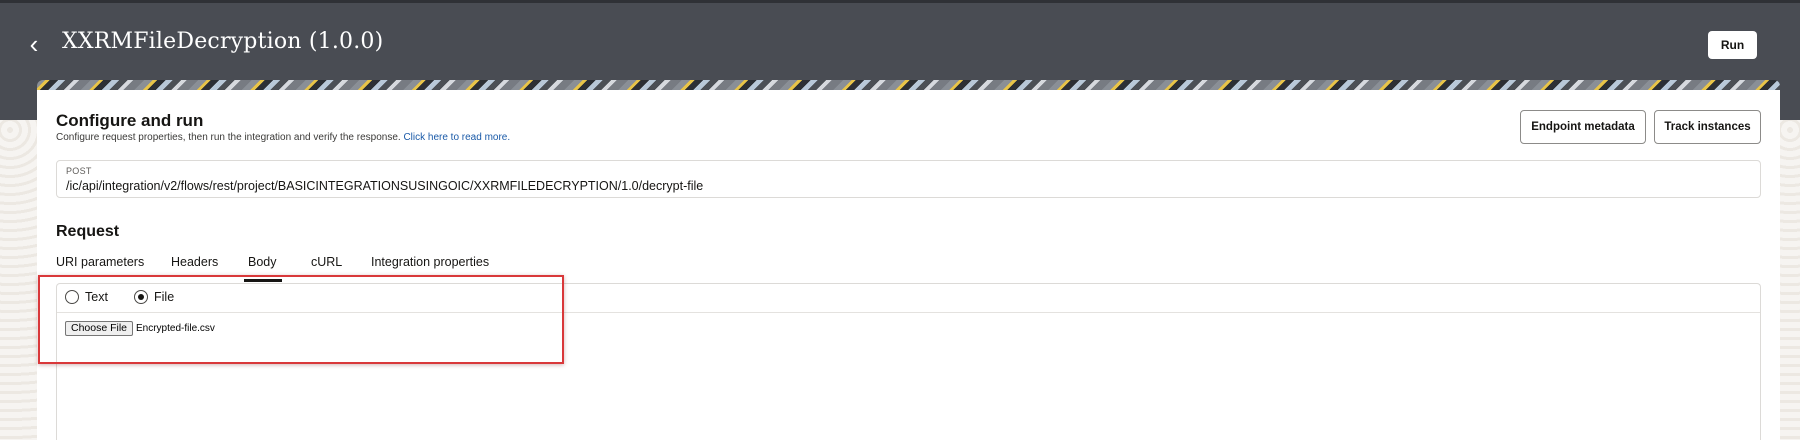 The height and width of the screenshot is (440, 1800). I want to click on run-button: Run, so click(1732, 45).